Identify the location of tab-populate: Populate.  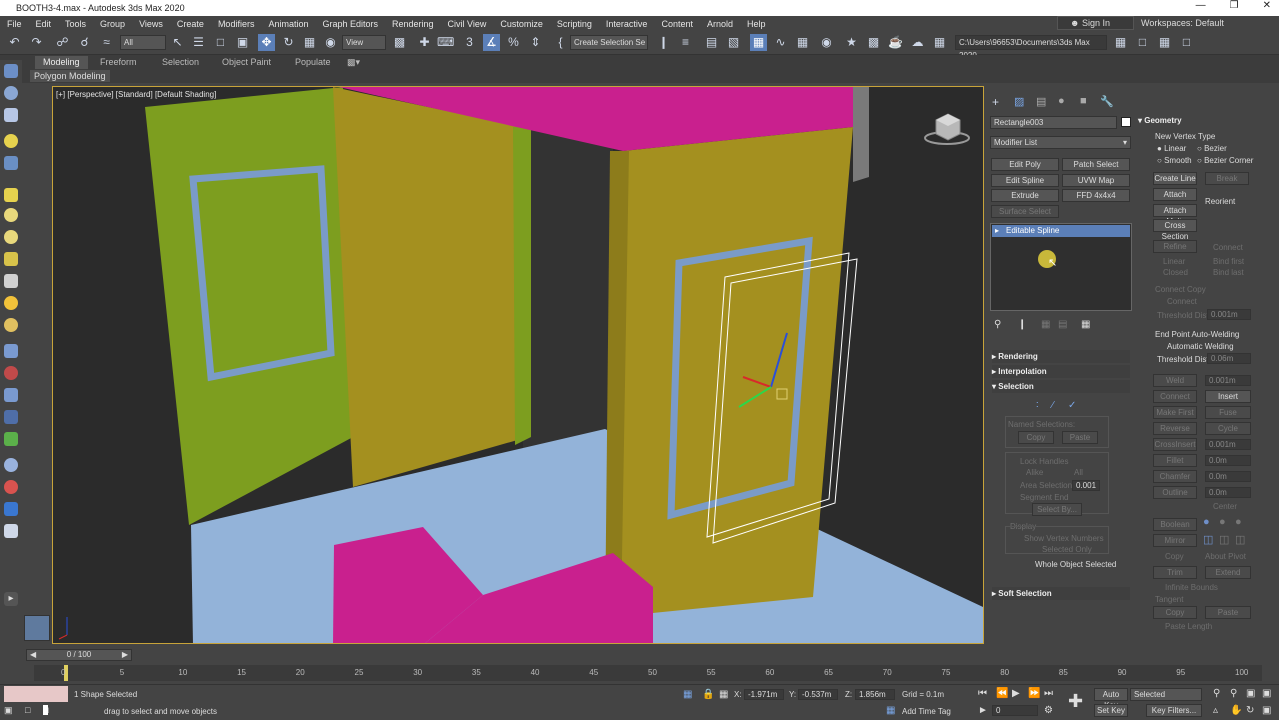
(313, 62).